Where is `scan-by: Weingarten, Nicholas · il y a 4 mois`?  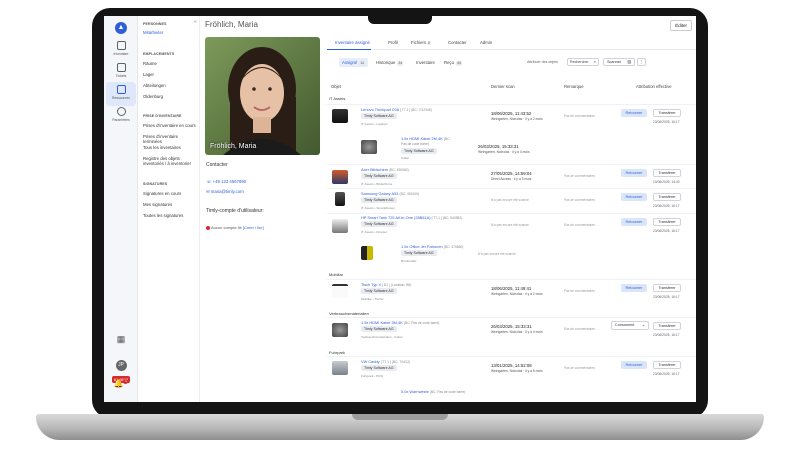
scan-by: Weingarten, Nicholas · il y a 4 mois is located at coordinates (517, 332).